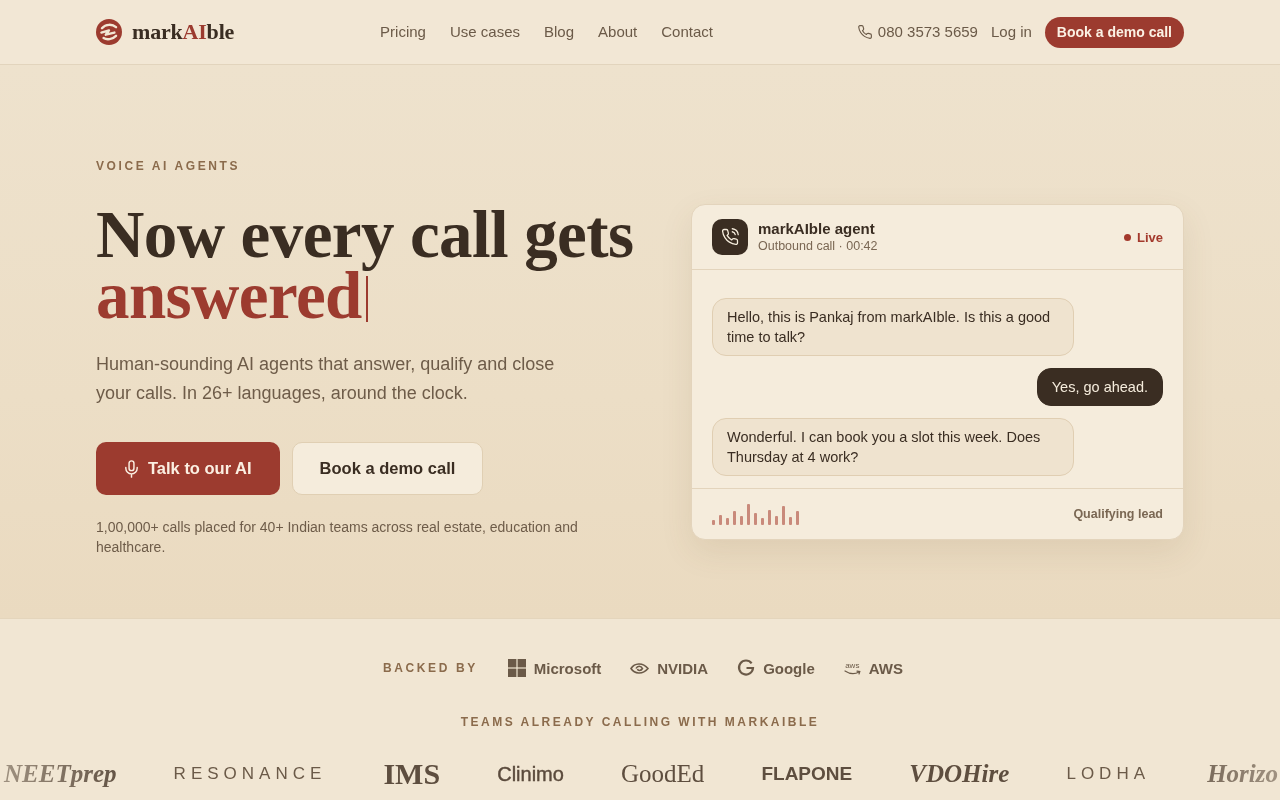  Describe the element at coordinates (430, 668) in the screenshot. I see `backed-by-label: BACKED BY` at that location.